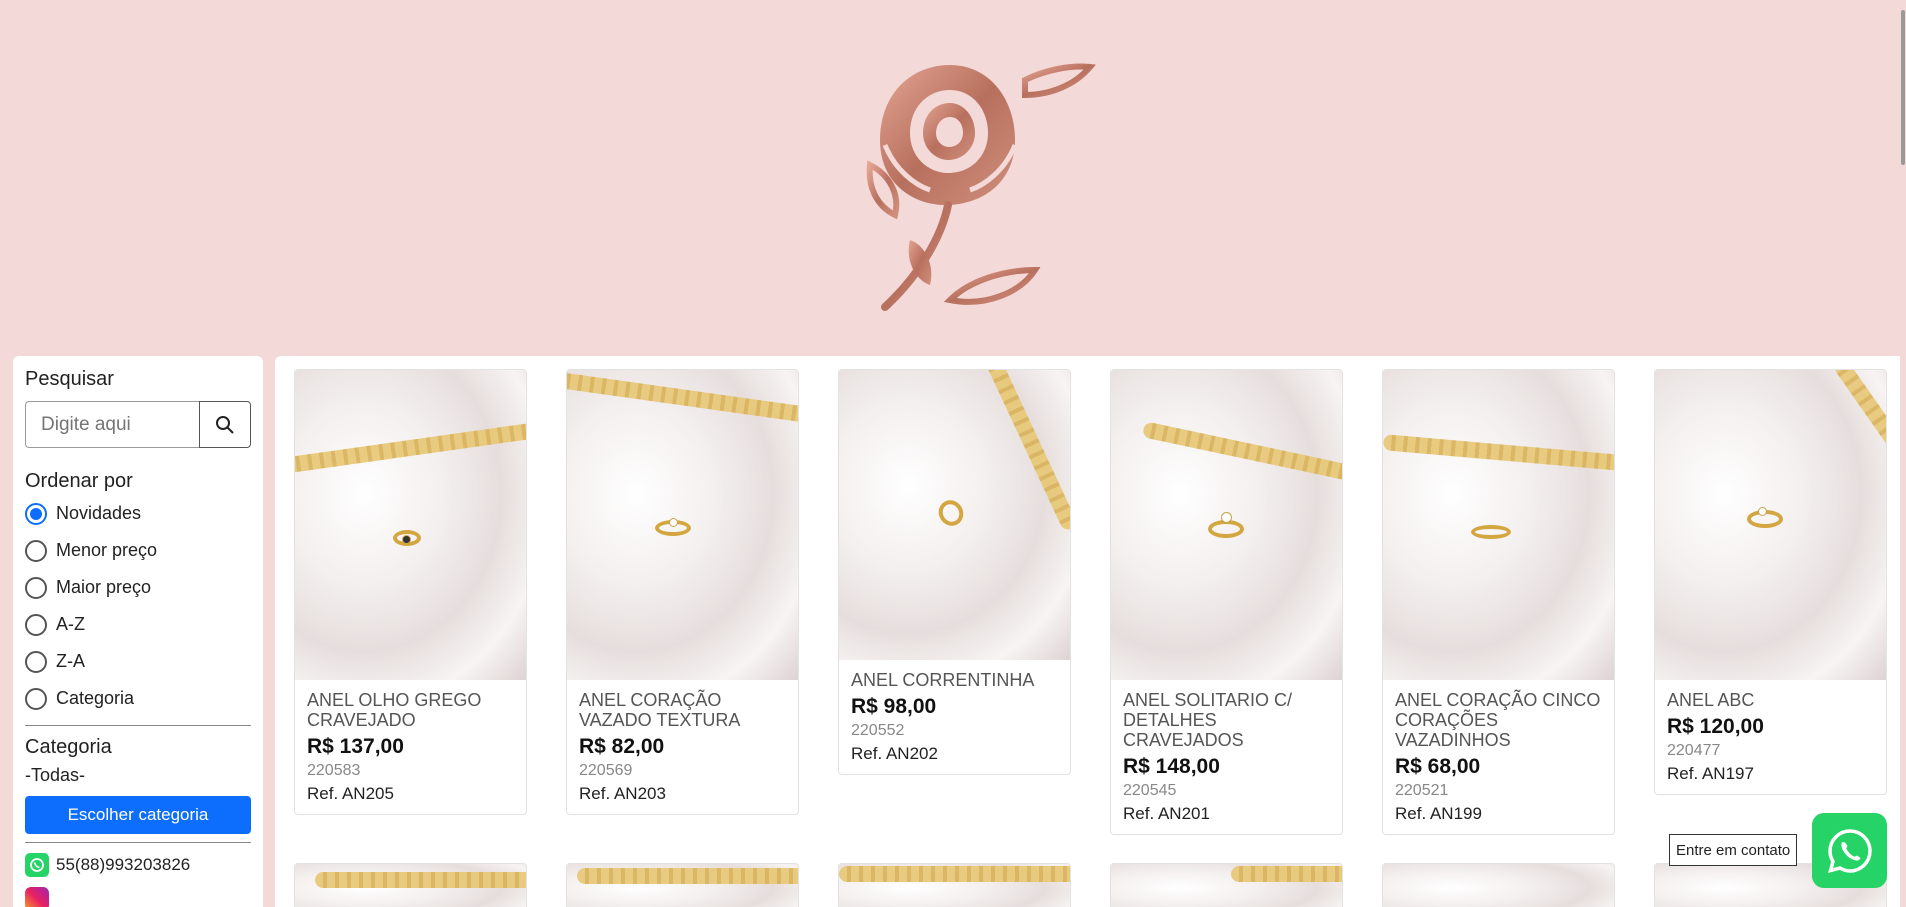 This screenshot has height=907, width=1906. I want to click on rose-logo-icon, so click(950, 185).